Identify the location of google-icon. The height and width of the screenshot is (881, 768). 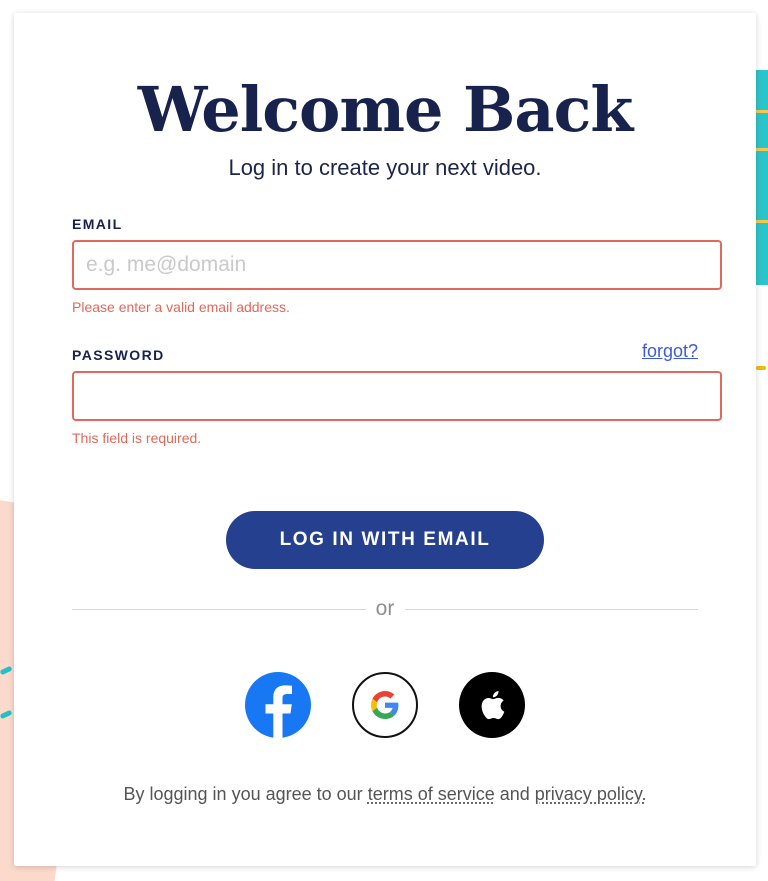
(385, 705).